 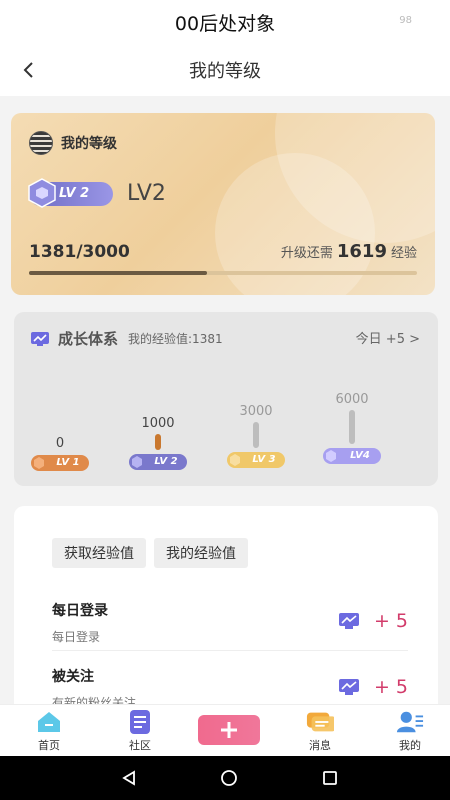 What do you see at coordinates (158, 423) in the screenshot?
I see `level-step-value: 1000` at bounding box center [158, 423].